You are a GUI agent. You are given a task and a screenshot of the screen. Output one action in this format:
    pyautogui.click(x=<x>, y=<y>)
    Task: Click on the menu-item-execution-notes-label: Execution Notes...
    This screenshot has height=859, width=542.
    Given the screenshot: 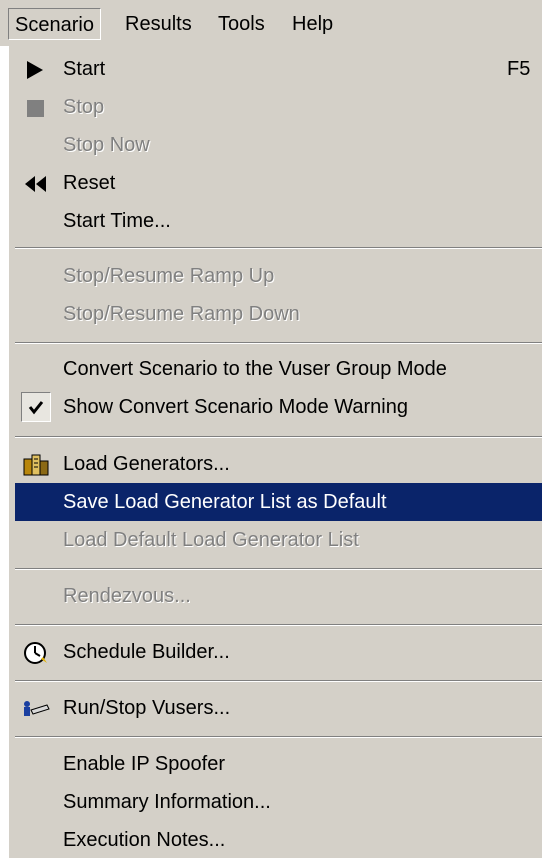 What is the action you would take?
    pyautogui.click(x=144, y=840)
    